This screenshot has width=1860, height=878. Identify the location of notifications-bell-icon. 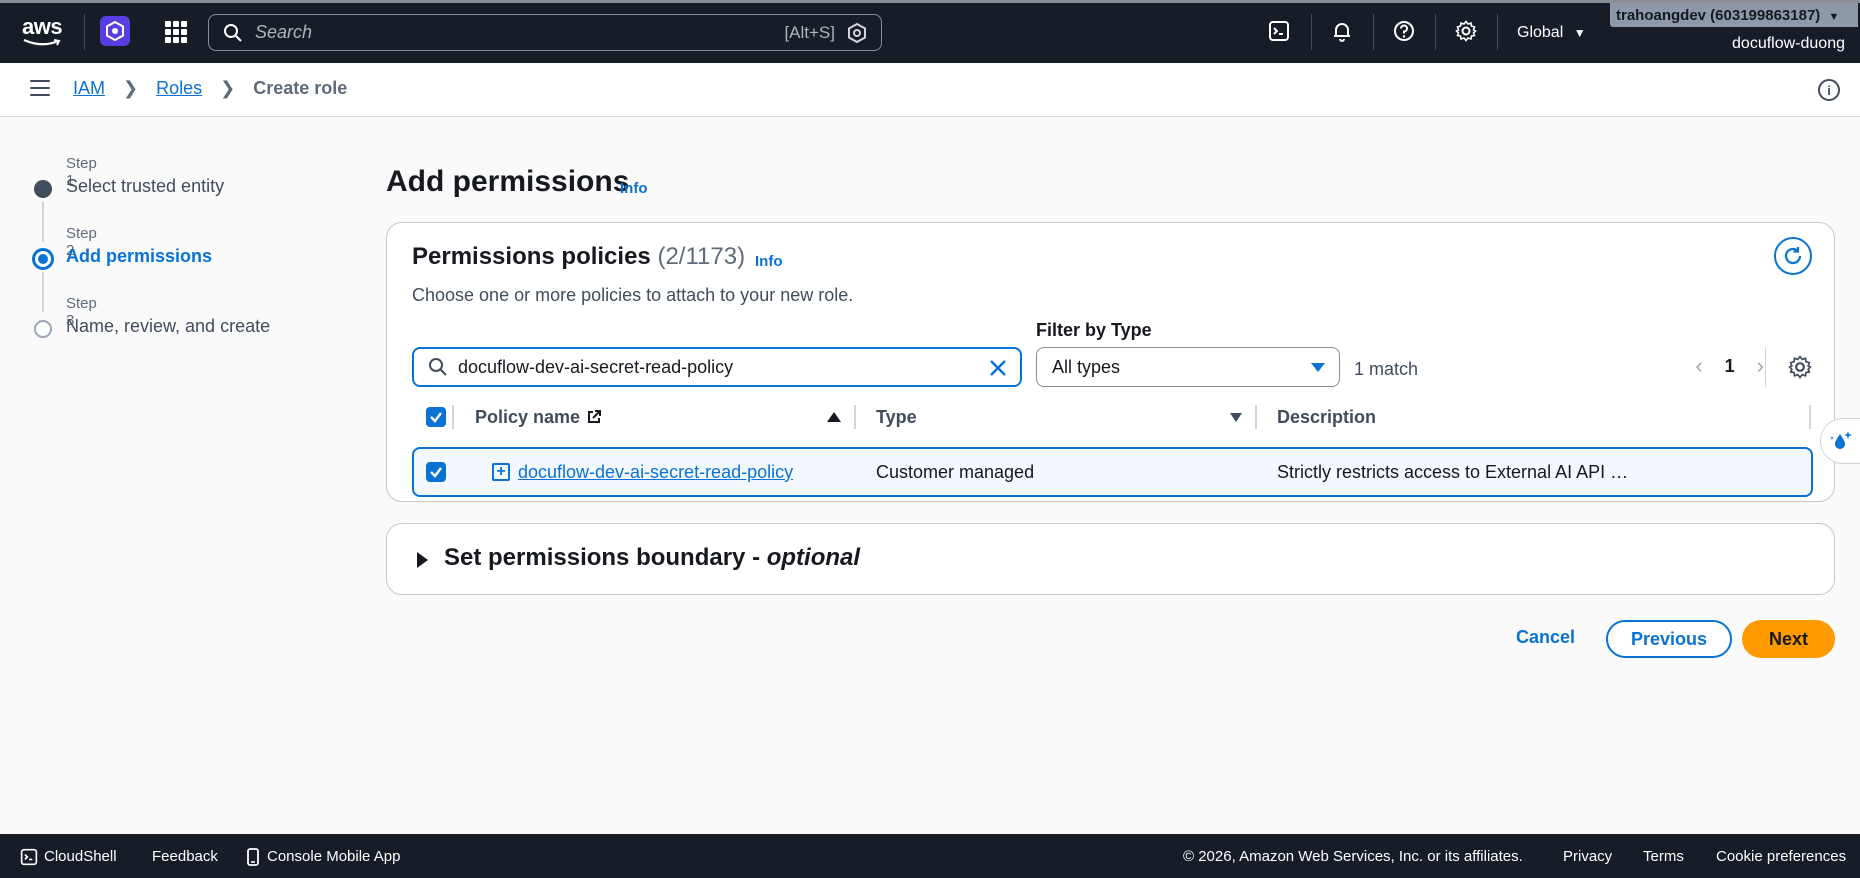
(1342, 31).